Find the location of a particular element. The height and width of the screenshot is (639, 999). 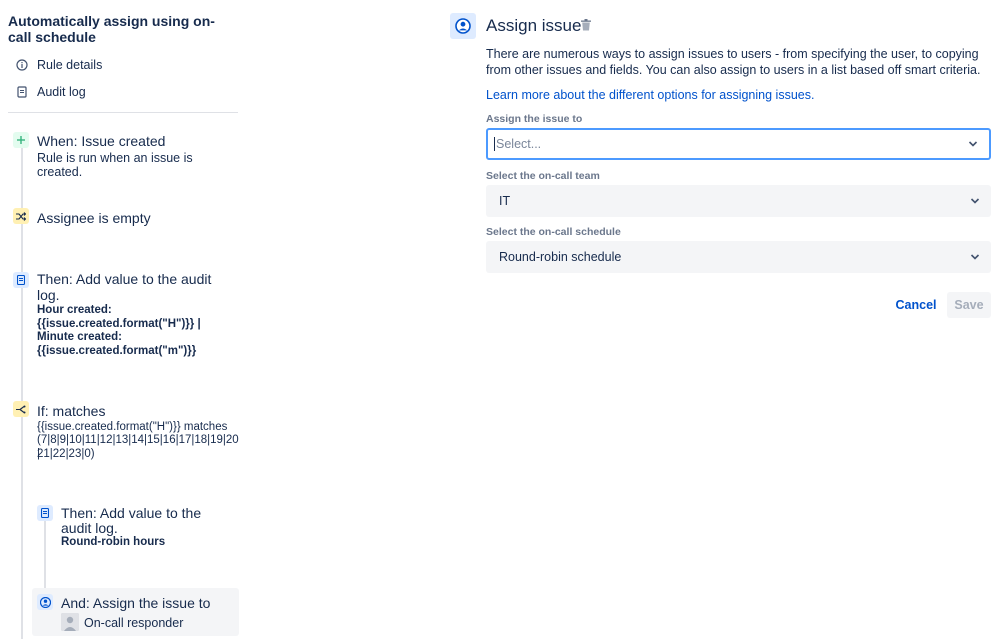

nested-log-title-2: audit log. is located at coordinates (89, 528).